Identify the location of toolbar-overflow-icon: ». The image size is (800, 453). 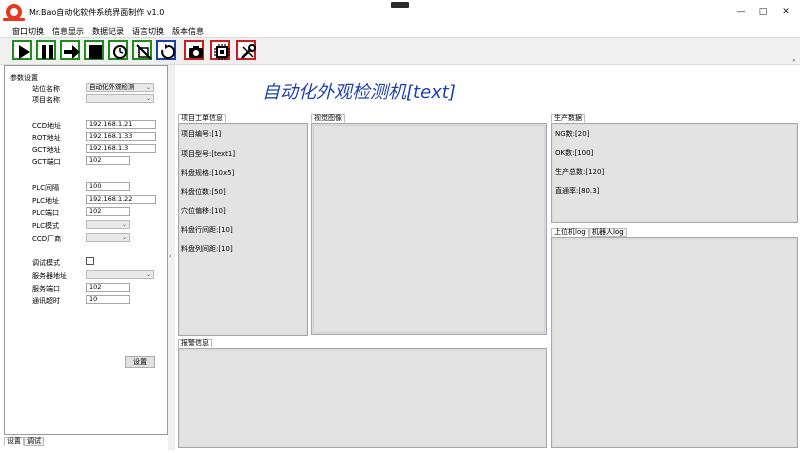
(794, 60).